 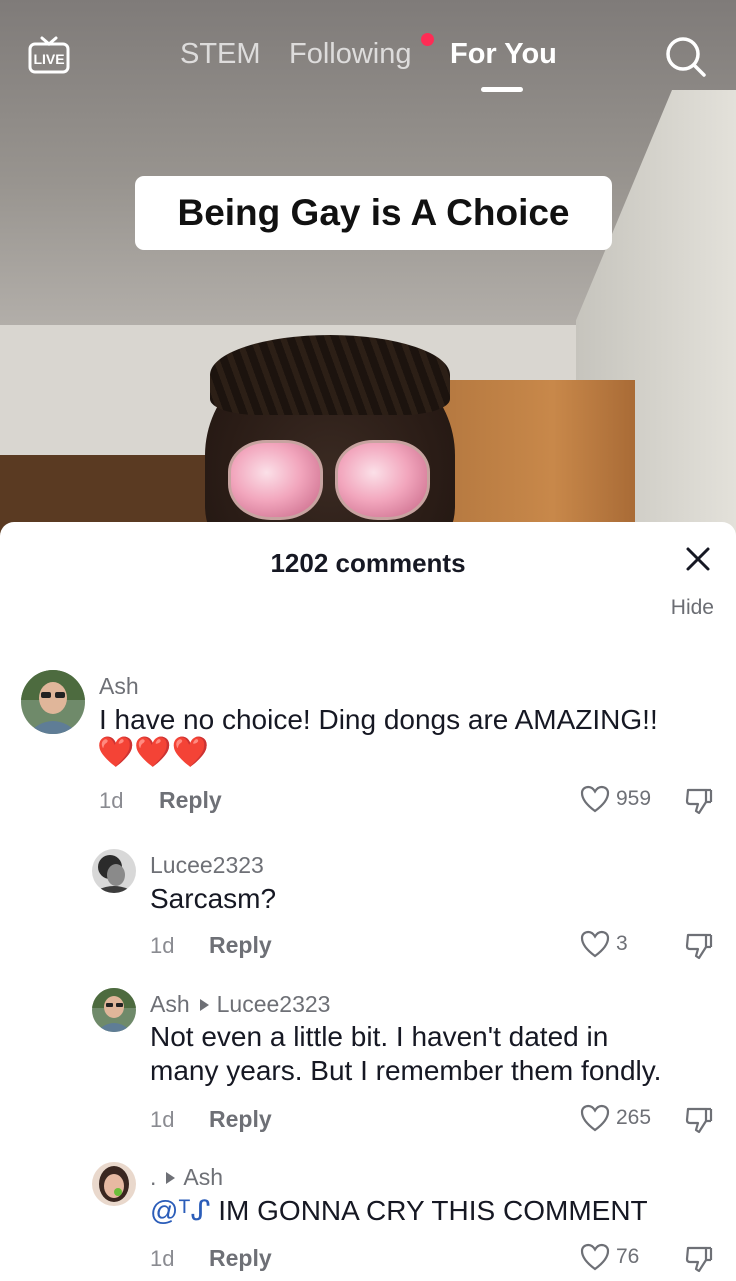 I want to click on comment-username: Ash Lucee2323, so click(x=240, y=1004).